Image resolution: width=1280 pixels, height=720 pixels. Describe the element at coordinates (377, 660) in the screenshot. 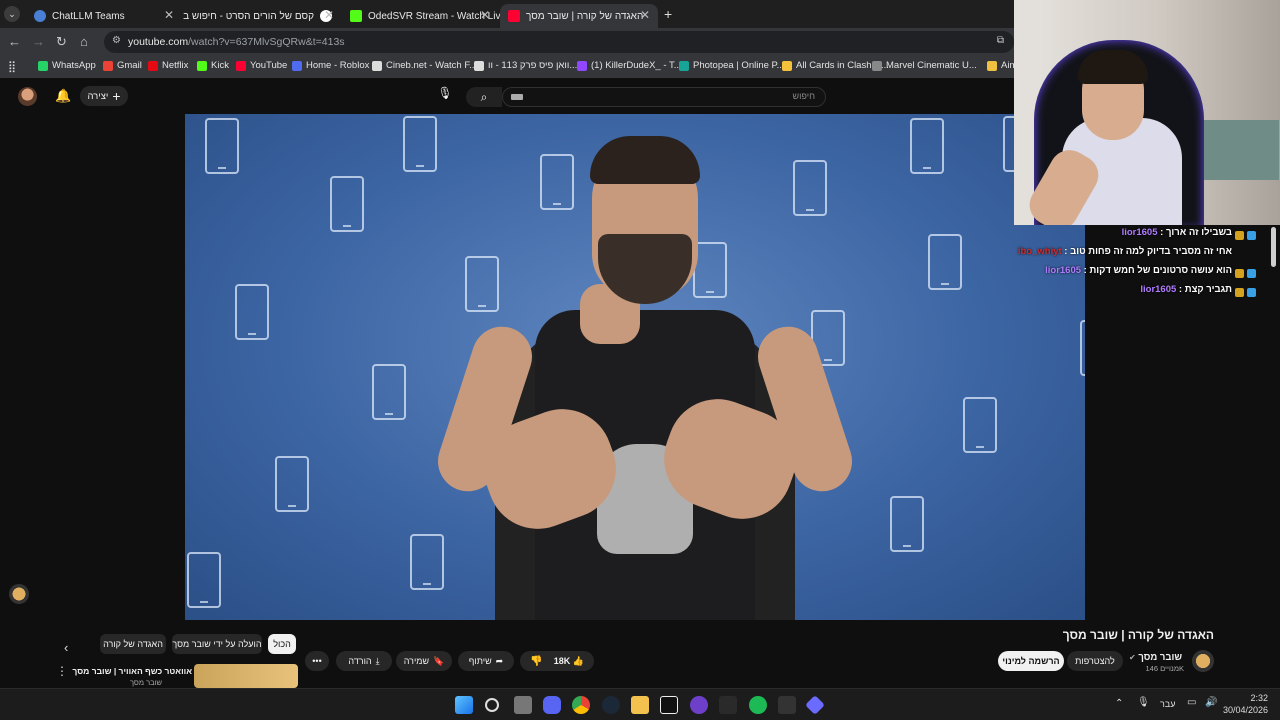

I see `download-icon: ⤓` at that location.